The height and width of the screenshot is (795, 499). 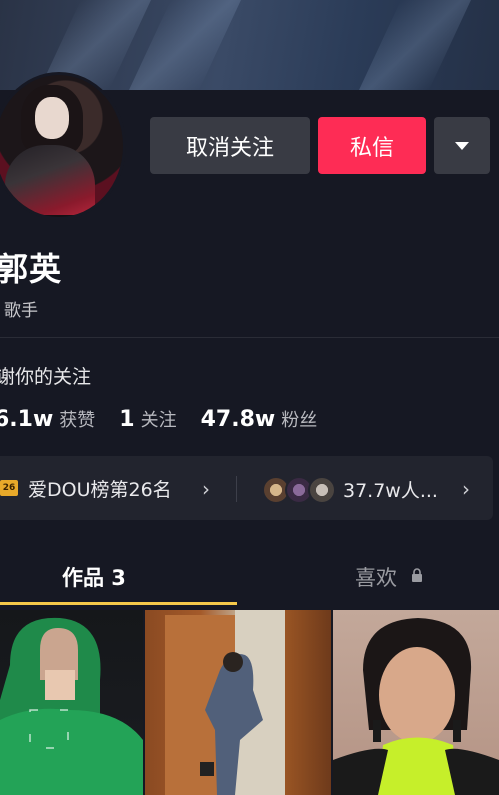 I want to click on stat-following: 1 关注, so click(x=147, y=419).